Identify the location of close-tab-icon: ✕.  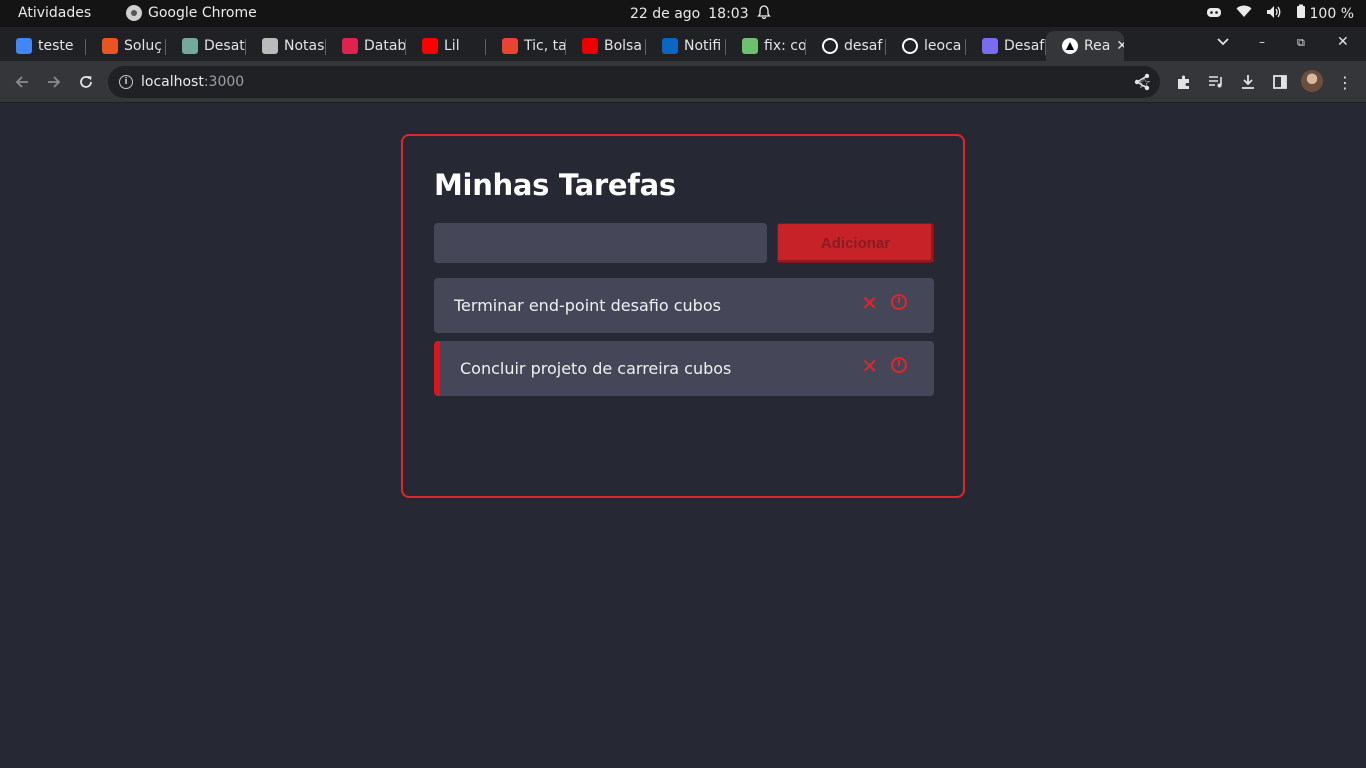
(1120, 46).